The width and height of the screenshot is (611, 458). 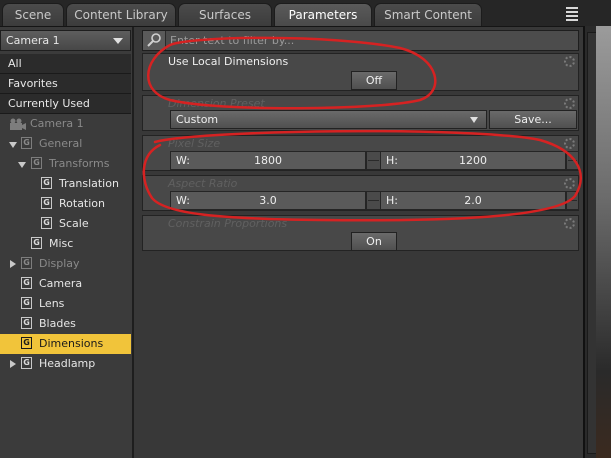 I want to click on tree-item-label: Rotation, so click(x=82, y=203).